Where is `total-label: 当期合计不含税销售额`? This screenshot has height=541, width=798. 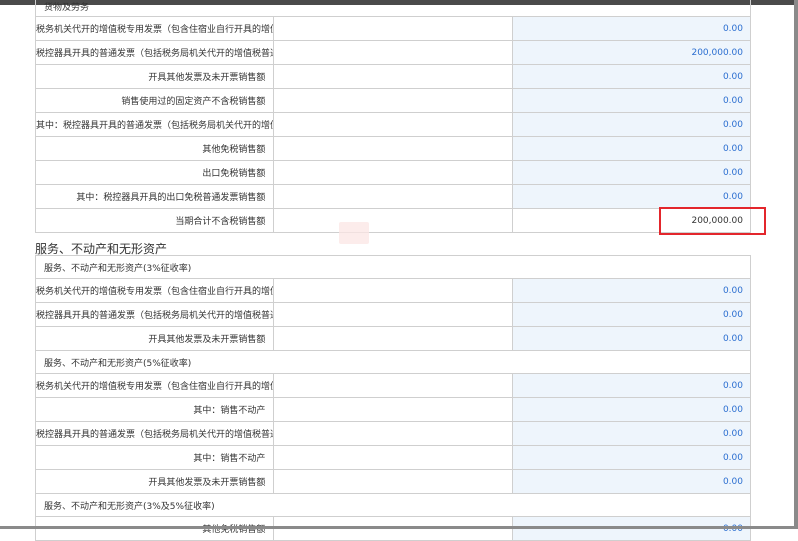
total-label: 当期合计不含税销售额 is located at coordinates (154, 220).